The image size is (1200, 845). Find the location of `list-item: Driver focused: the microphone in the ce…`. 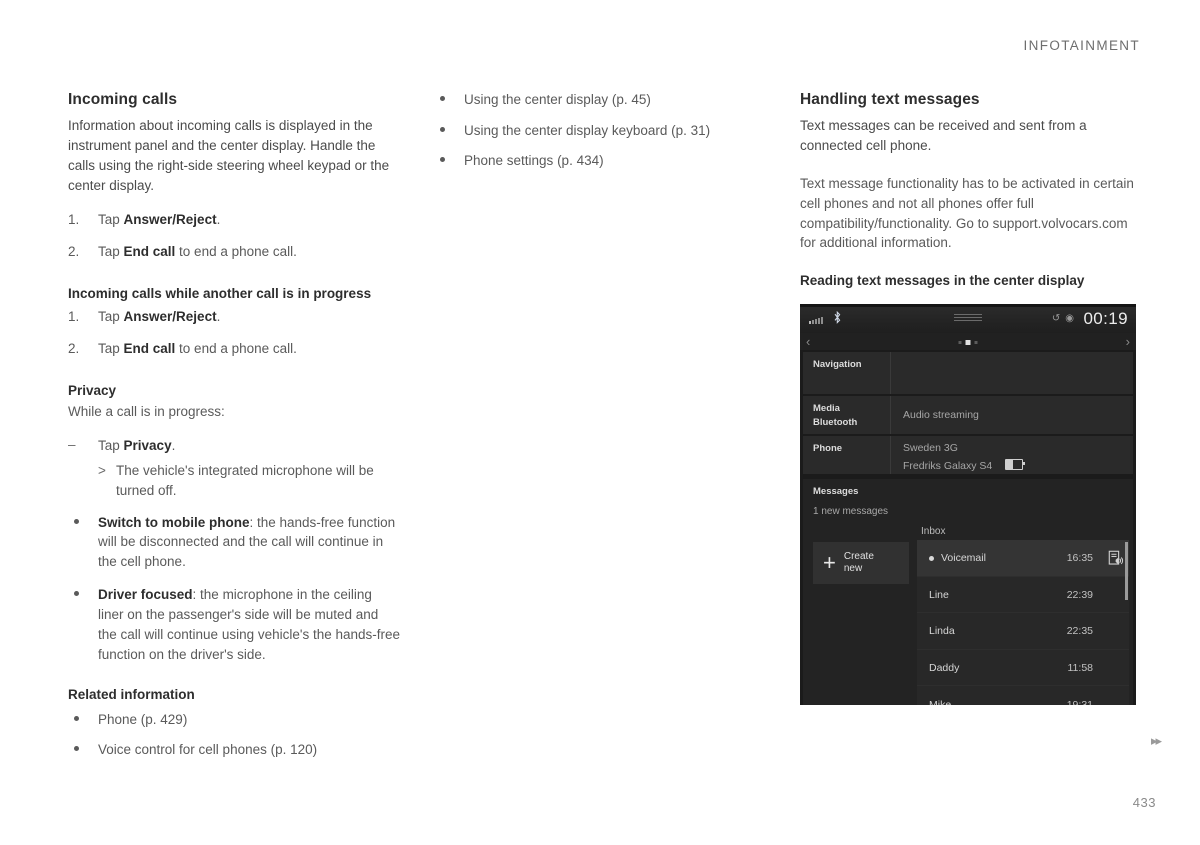

list-item: Driver focused: the microphone in the ce… is located at coordinates (234, 624).